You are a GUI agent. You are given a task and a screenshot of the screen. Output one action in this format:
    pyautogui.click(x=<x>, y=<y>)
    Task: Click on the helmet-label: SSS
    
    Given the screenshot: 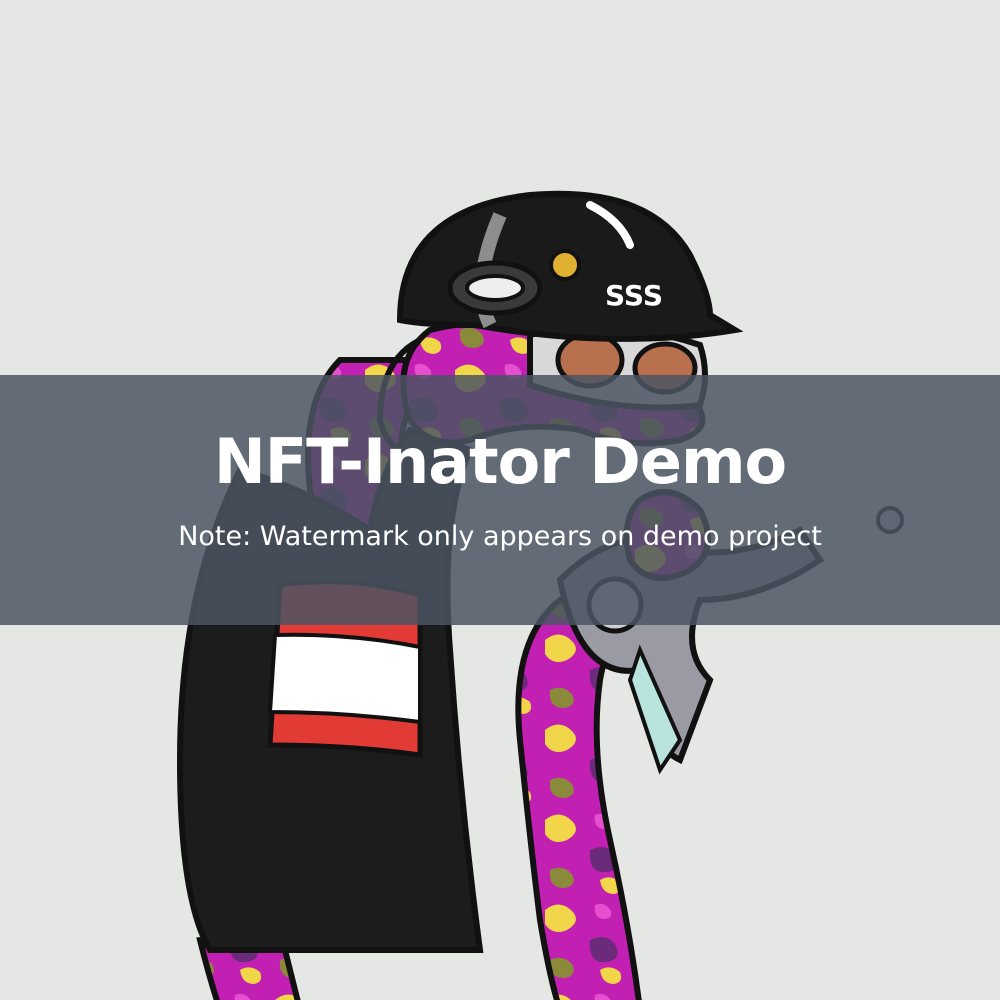 What is the action you would take?
    pyautogui.click(x=634, y=295)
    